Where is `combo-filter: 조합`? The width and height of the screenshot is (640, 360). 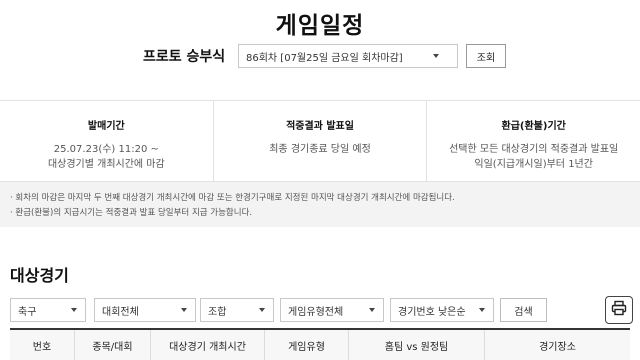
combo-filter: 조합 is located at coordinates (237, 310).